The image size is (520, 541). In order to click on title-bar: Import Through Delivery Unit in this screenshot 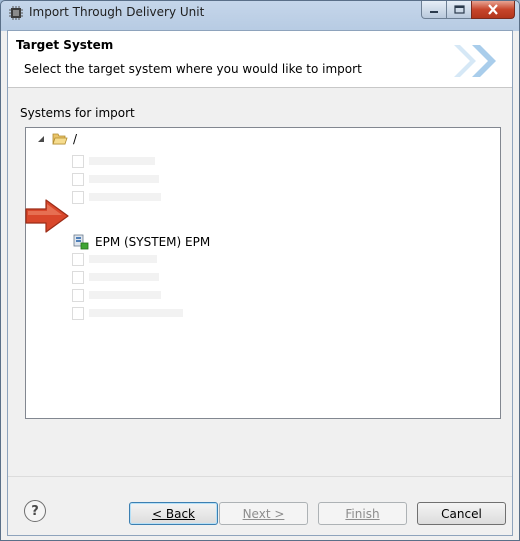, I will do `click(260, 13)`.